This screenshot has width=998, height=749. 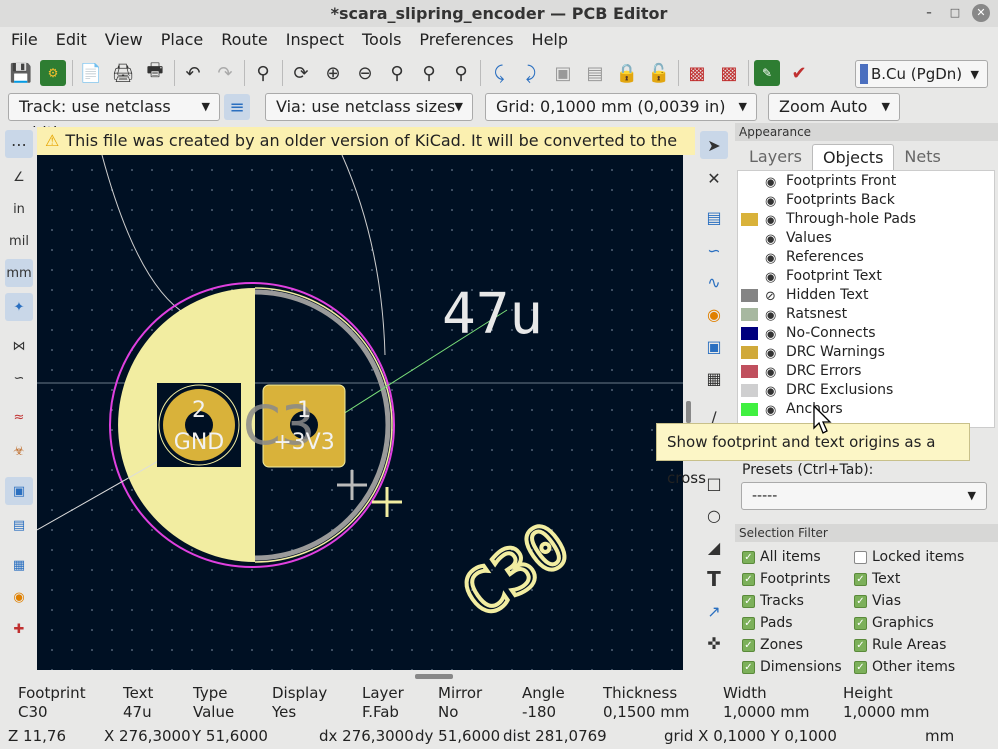 I want to click on tab-layers: Layers, so click(x=775, y=157).